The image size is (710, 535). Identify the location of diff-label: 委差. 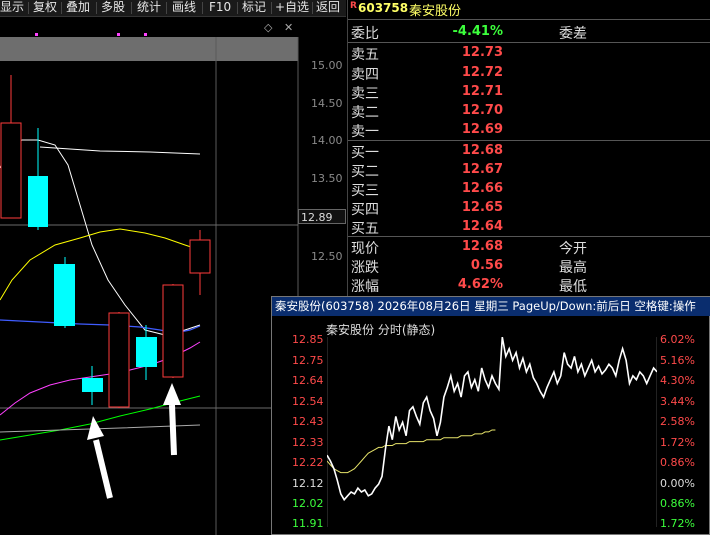
(573, 34).